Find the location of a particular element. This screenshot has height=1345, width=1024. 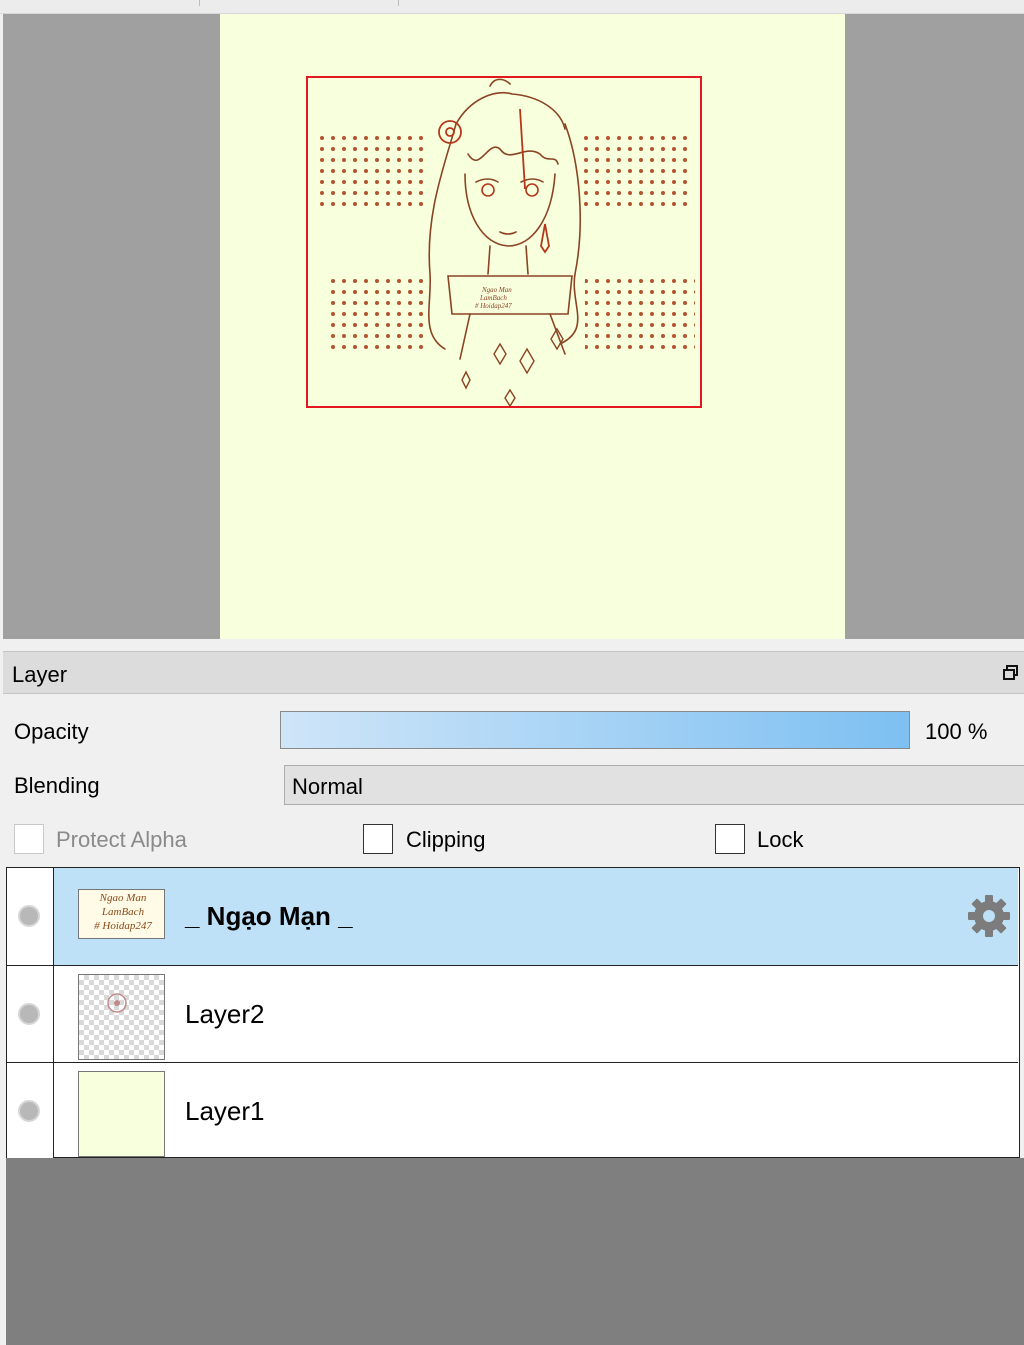

opacity-slider is located at coordinates (595, 730).